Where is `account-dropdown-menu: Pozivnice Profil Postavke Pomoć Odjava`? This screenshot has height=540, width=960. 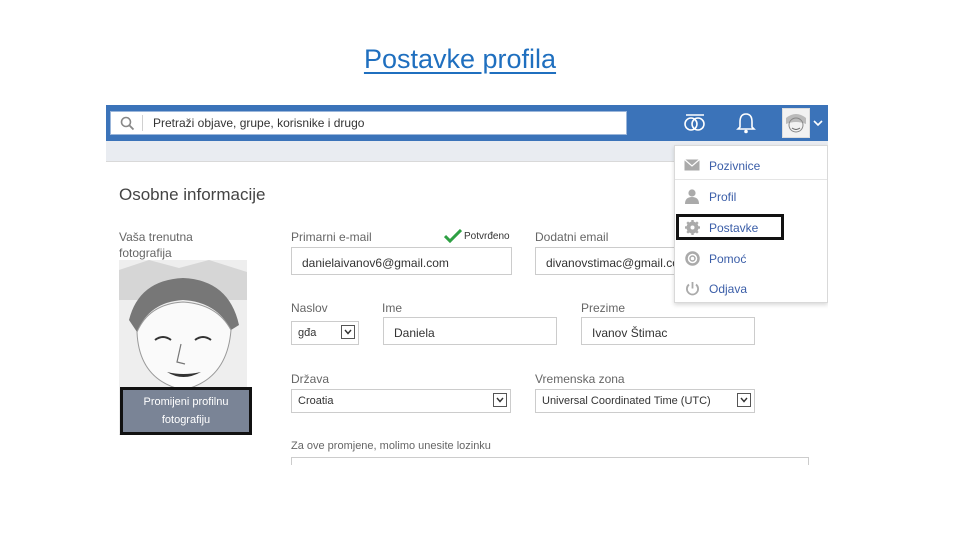
account-dropdown-menu: Pozivnice Profil Postavke Pomoć Odjava is located at coordinates (751, 224).